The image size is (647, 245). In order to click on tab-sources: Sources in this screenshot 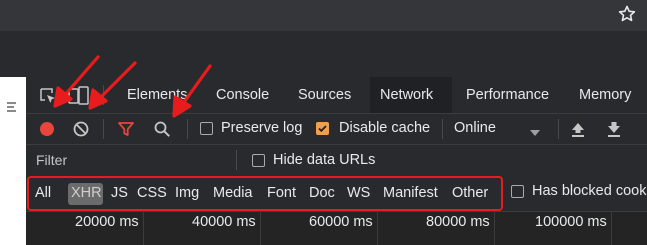, I will do `click(324, 95)`.